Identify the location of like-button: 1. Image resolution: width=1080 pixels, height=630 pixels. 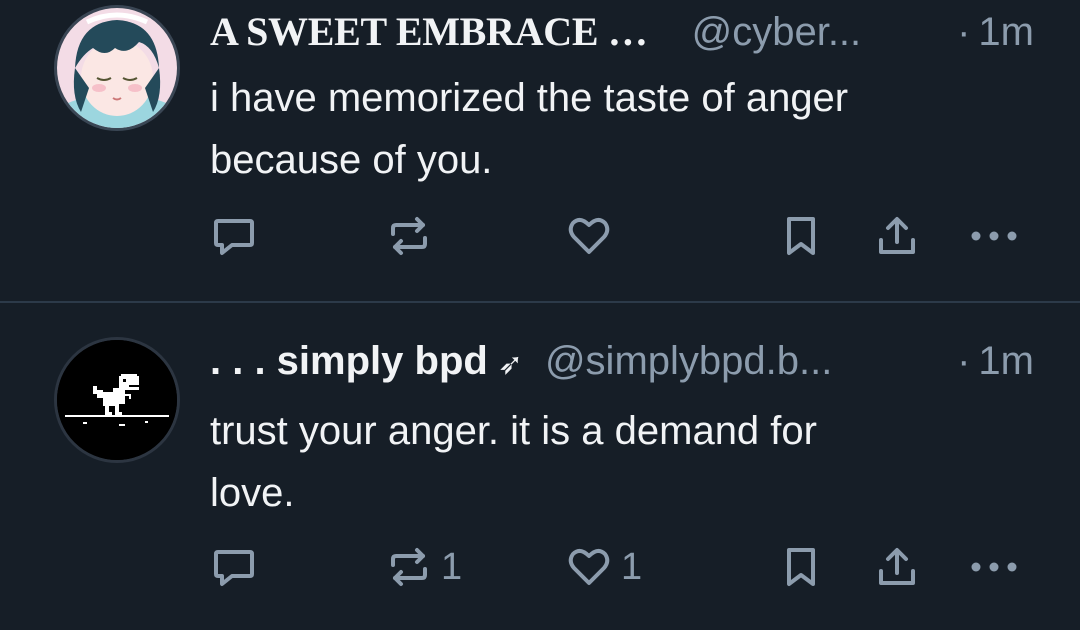
(603, 567).